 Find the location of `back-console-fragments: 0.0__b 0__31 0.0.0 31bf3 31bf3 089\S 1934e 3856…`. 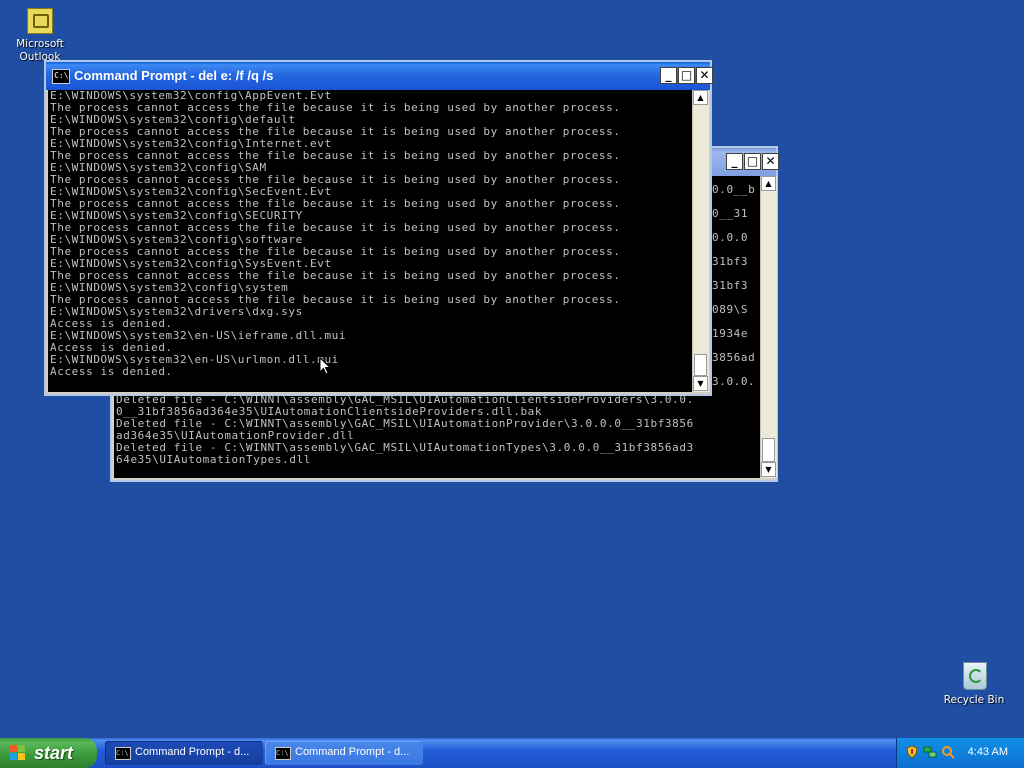

back-console-fragments: 0.0__b 0__31 0.0.0 31bf3 31bf3 089\S 1934e 3856… is located at coordinates (736, 286).